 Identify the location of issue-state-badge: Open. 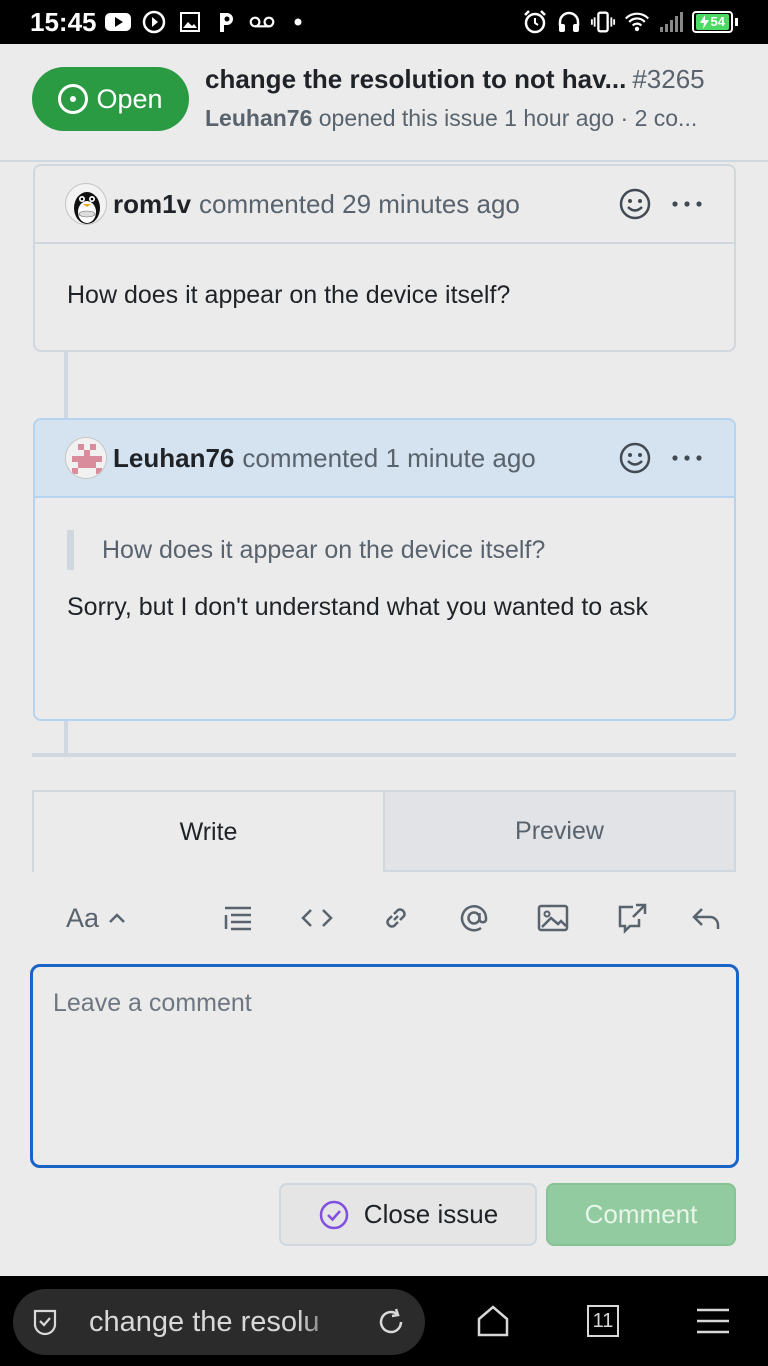
(110, 99).